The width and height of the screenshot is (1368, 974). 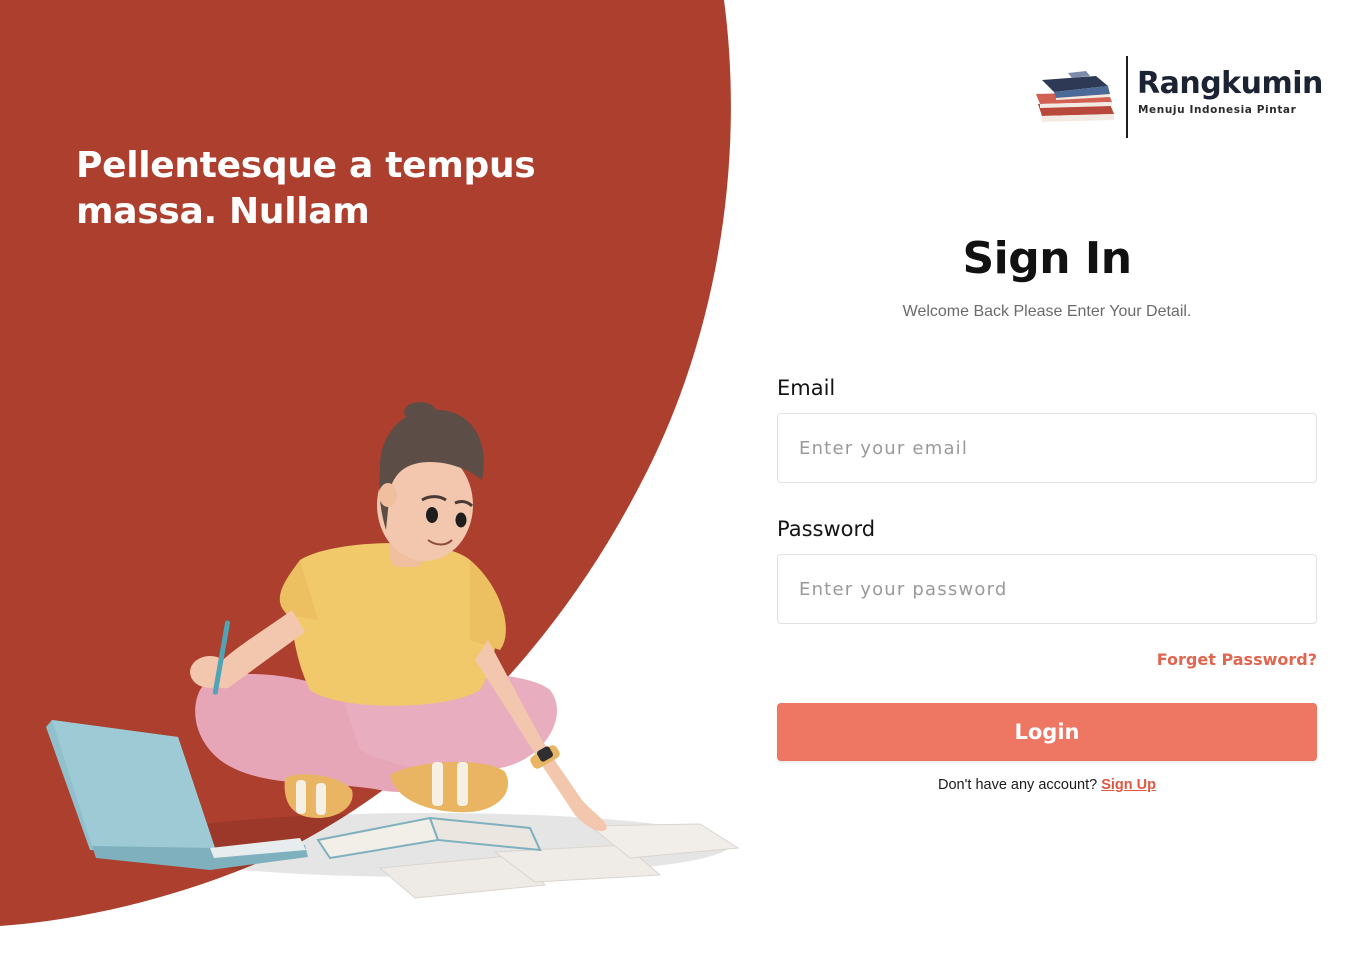 I want to click on email-label: Email, so click(x=806, y=388).